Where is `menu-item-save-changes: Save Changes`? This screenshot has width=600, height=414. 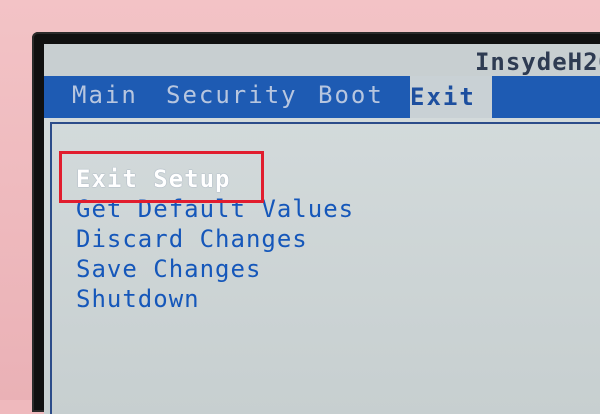
menu-item-save-changes: Save Changes is located at coordinates (241, 269).